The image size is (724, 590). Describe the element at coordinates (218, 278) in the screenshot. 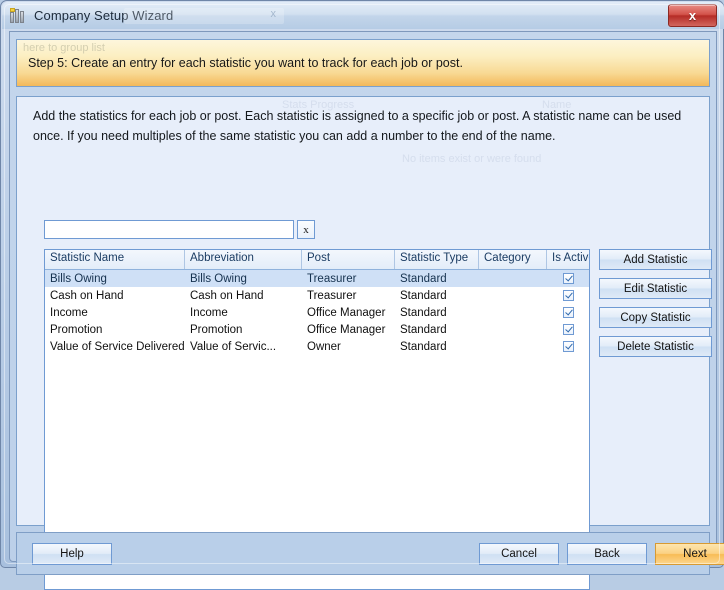

I see `cell-abbreviation: Bills Owing` at that location.